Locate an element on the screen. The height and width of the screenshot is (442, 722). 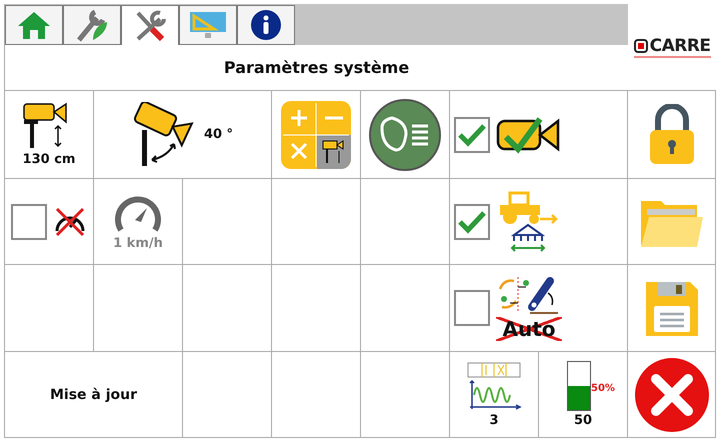
tank-value: 50 is located at coordinates (583, 420).